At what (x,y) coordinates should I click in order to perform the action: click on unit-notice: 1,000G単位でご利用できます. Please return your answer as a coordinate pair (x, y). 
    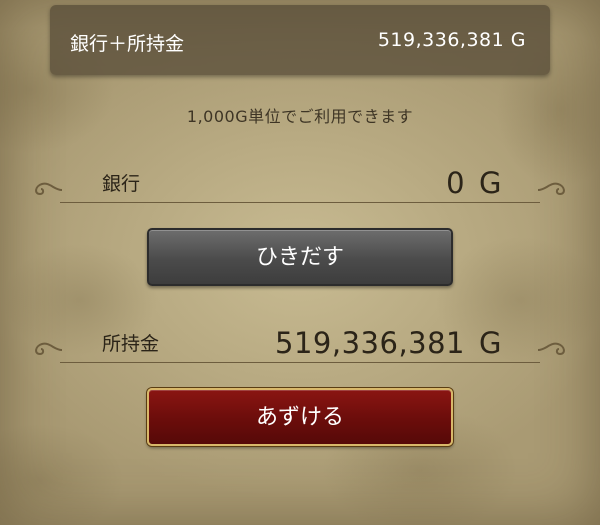
    Looking at the image, I should click on (300, 116).